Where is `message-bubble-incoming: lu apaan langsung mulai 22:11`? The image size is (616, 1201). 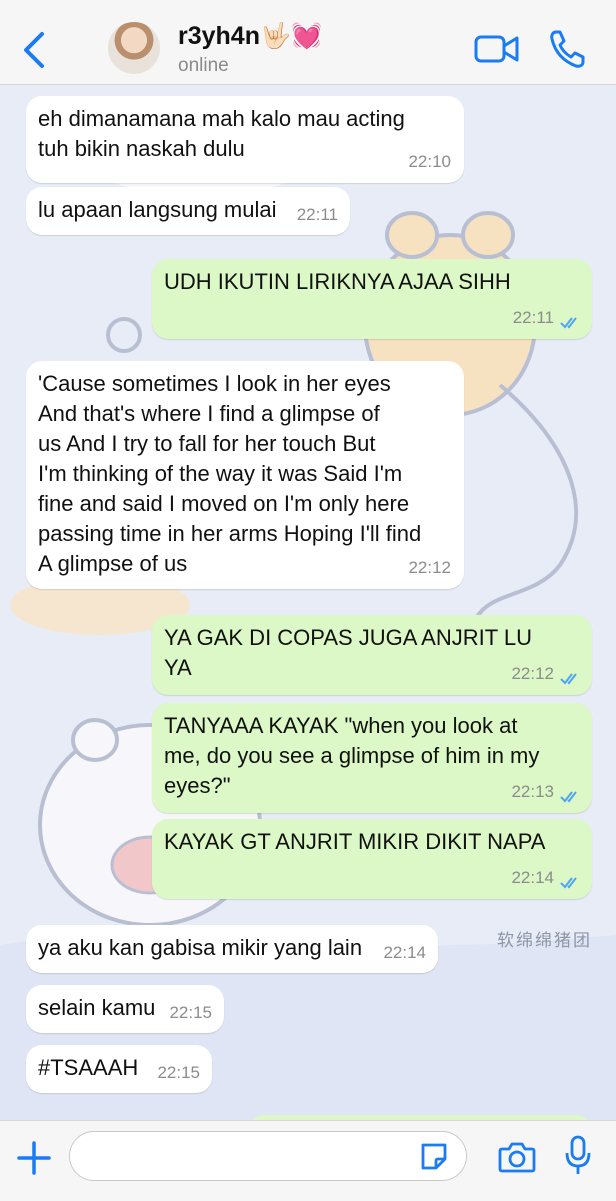
message-bubble-incoming: lu apaan langsung mulai 22:11 is located at coordinates (188, 211).